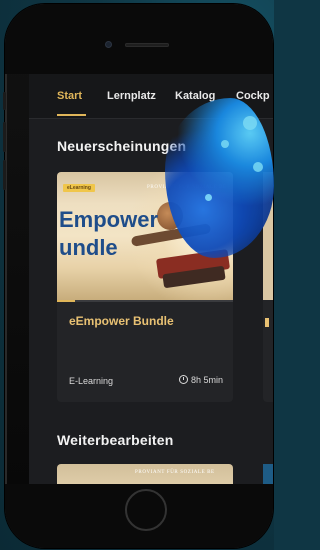  I want to click on course-progress-track, so click(145, 301).